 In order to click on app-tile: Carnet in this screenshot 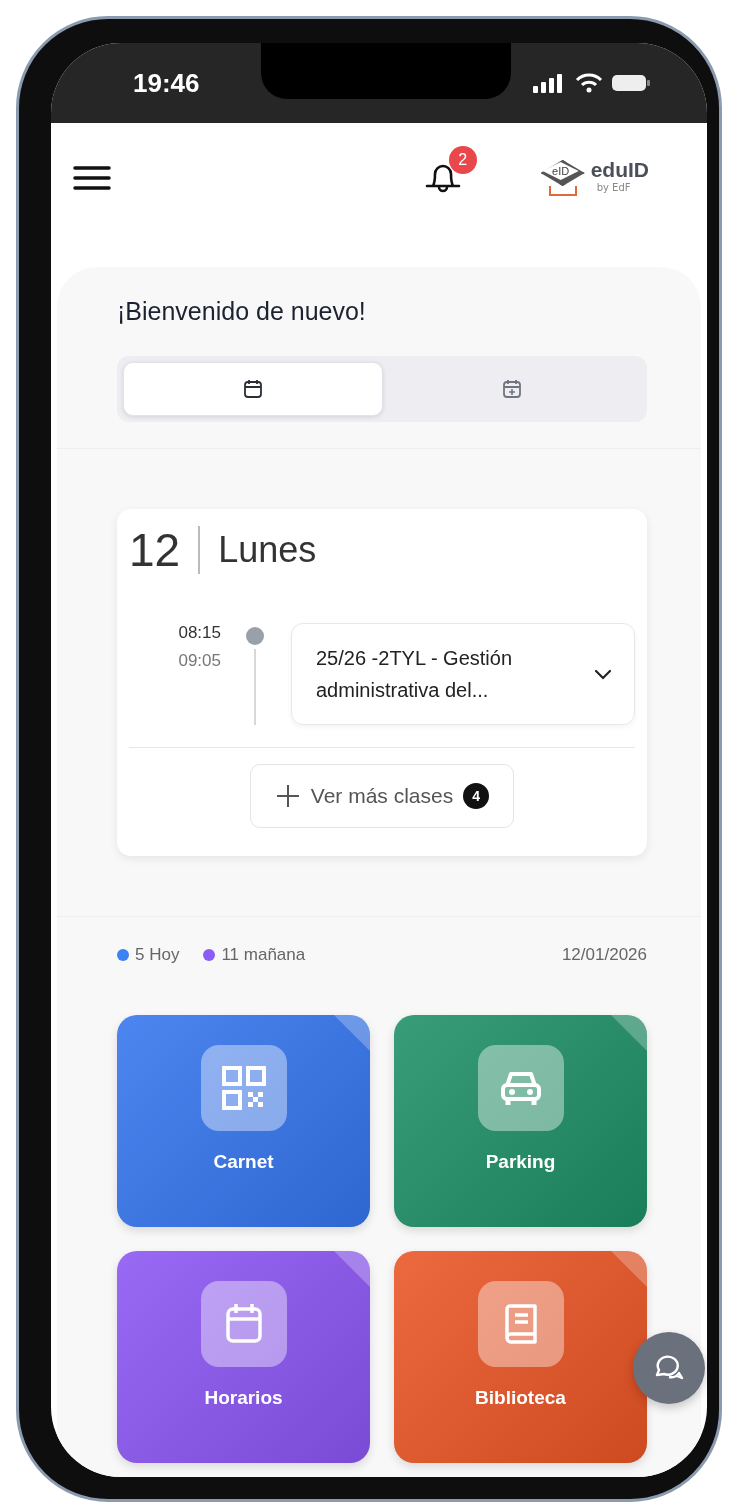, I will do `click(243, 1121)`.